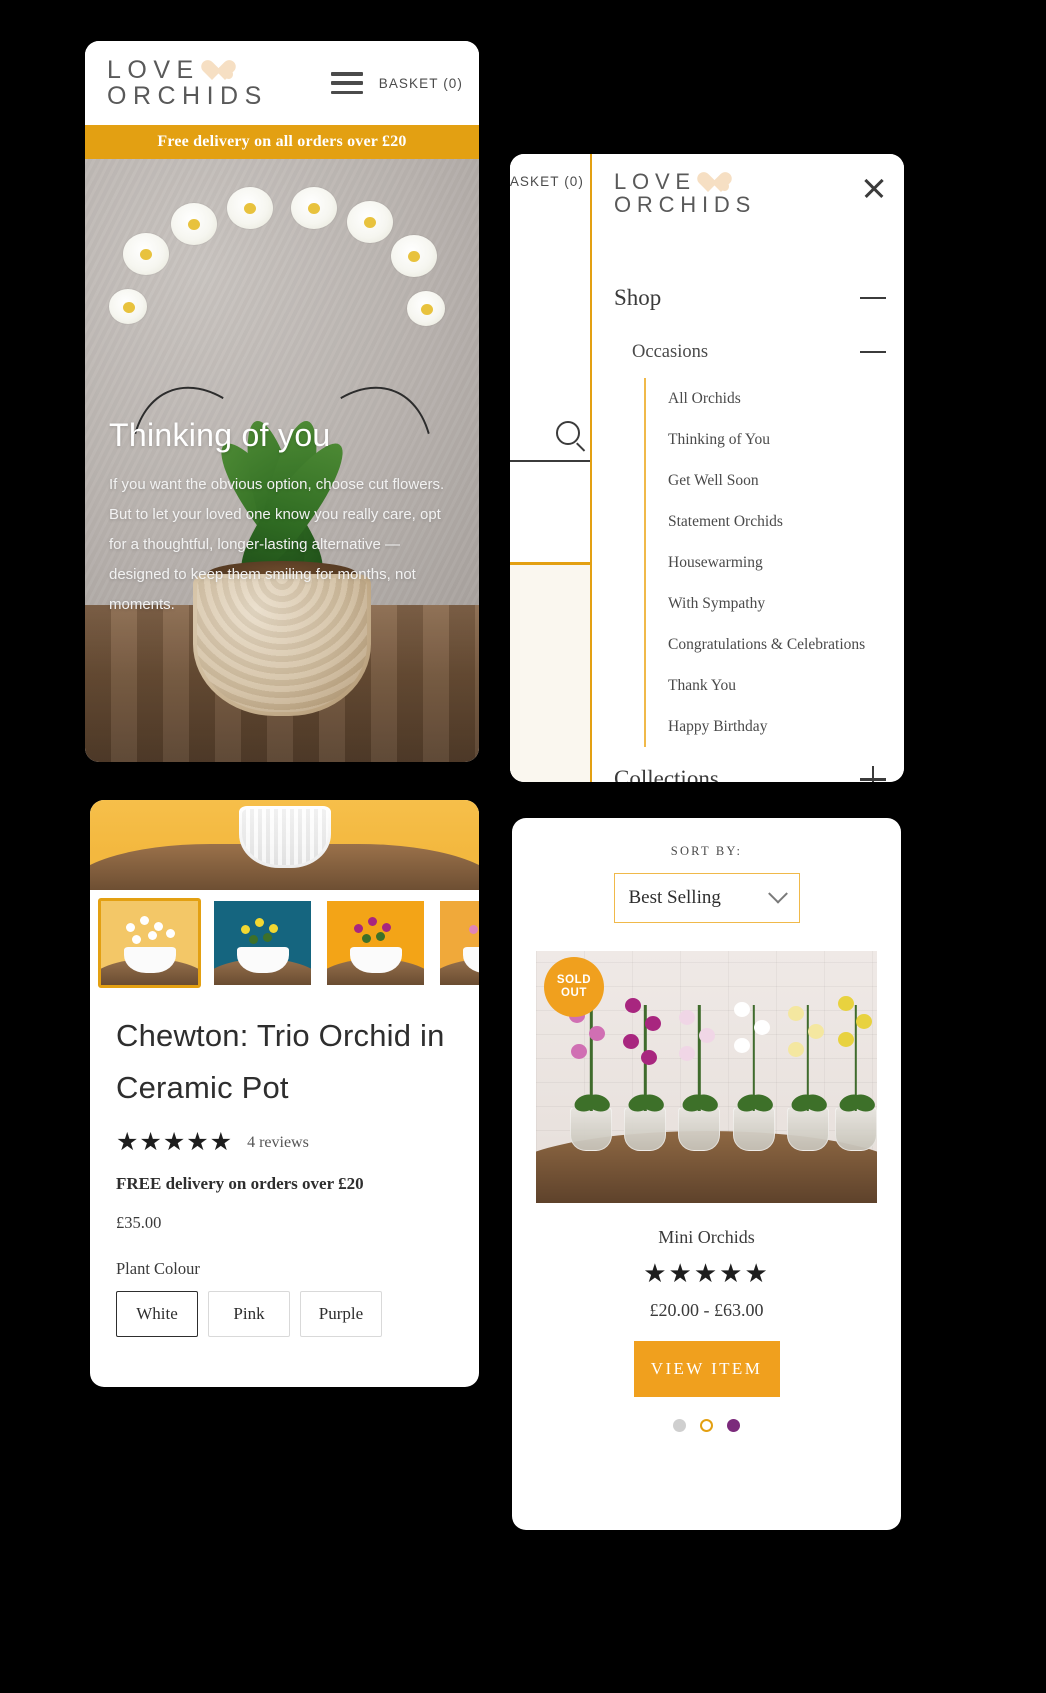  Describe the element at coordinates (666, 774) in the screenshot. I see `menu-section-collections-label: Collections` at that location.